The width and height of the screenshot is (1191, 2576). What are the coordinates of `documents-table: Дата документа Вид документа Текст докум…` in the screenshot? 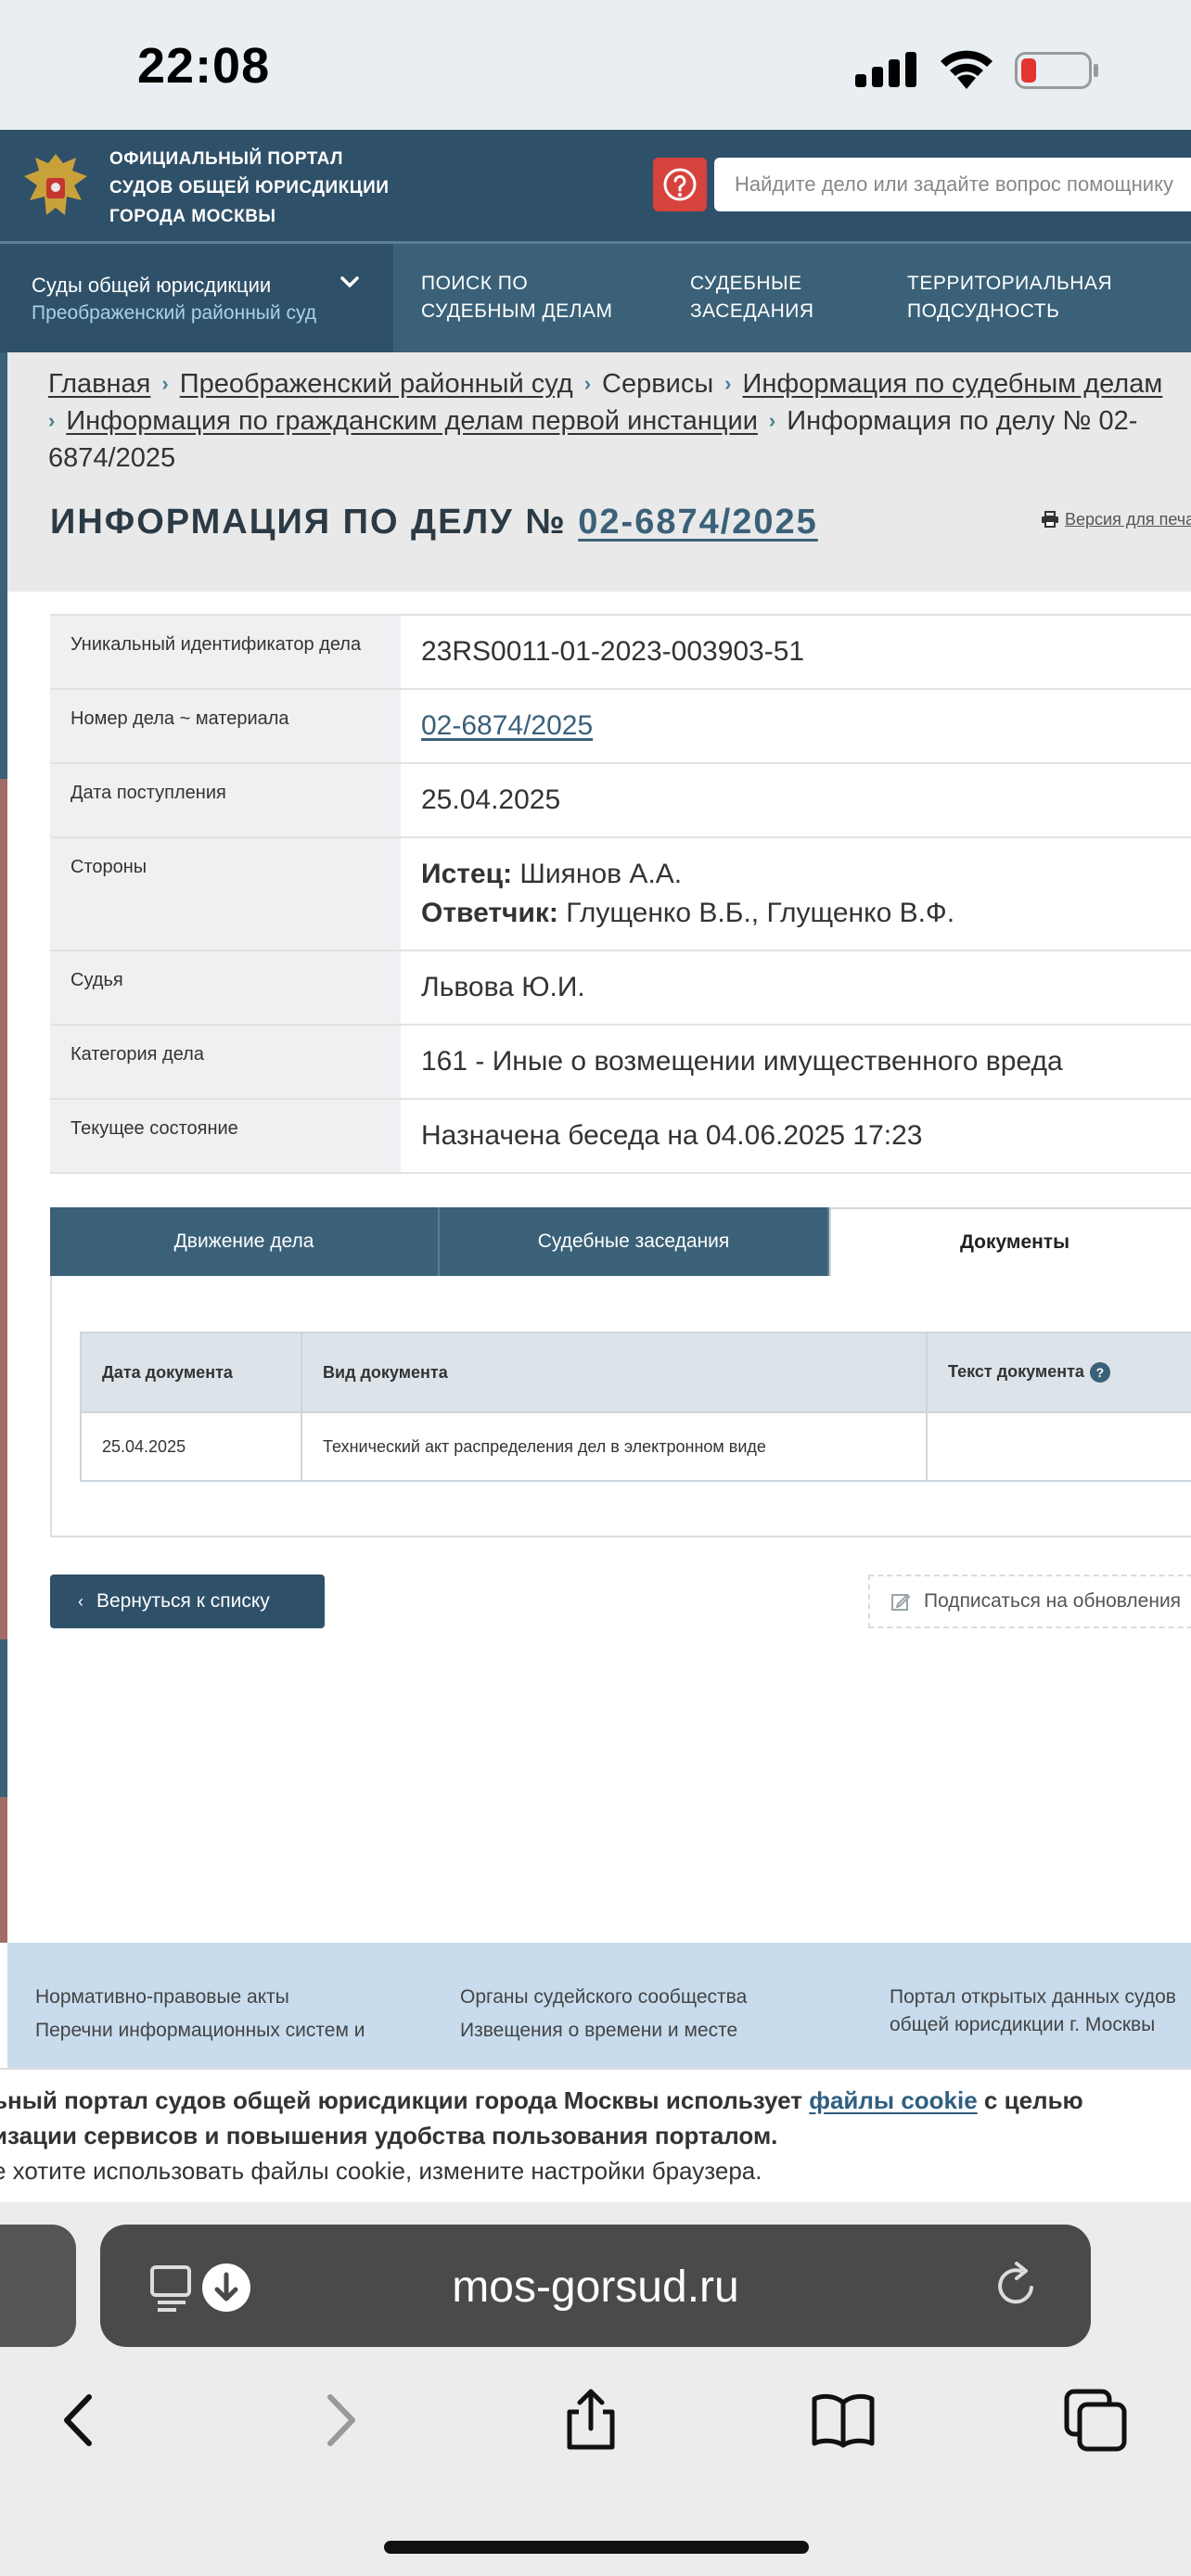 It's located at (636, 1407).